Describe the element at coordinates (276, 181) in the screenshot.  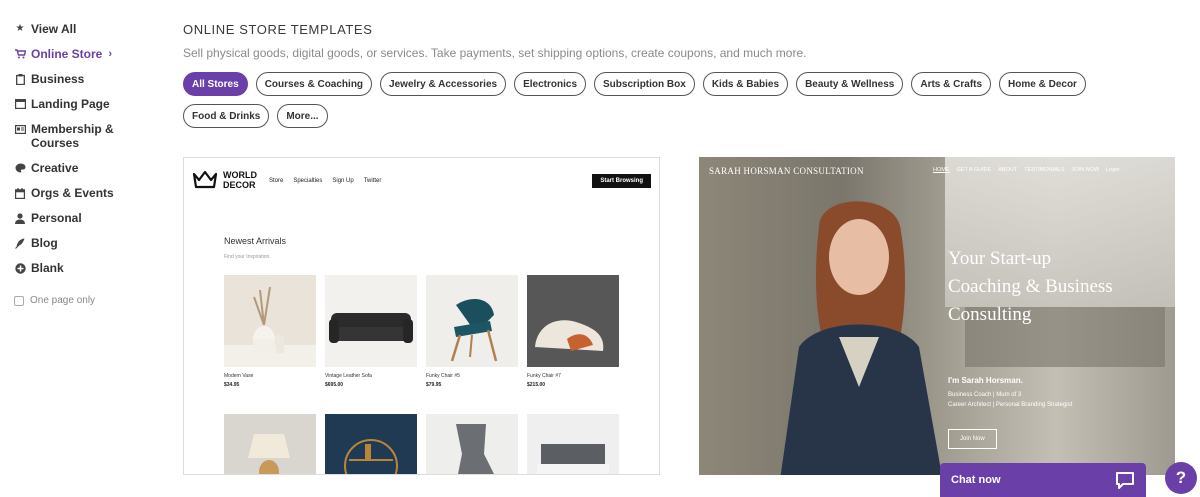
I see `template-nav-item: Store` at that location.